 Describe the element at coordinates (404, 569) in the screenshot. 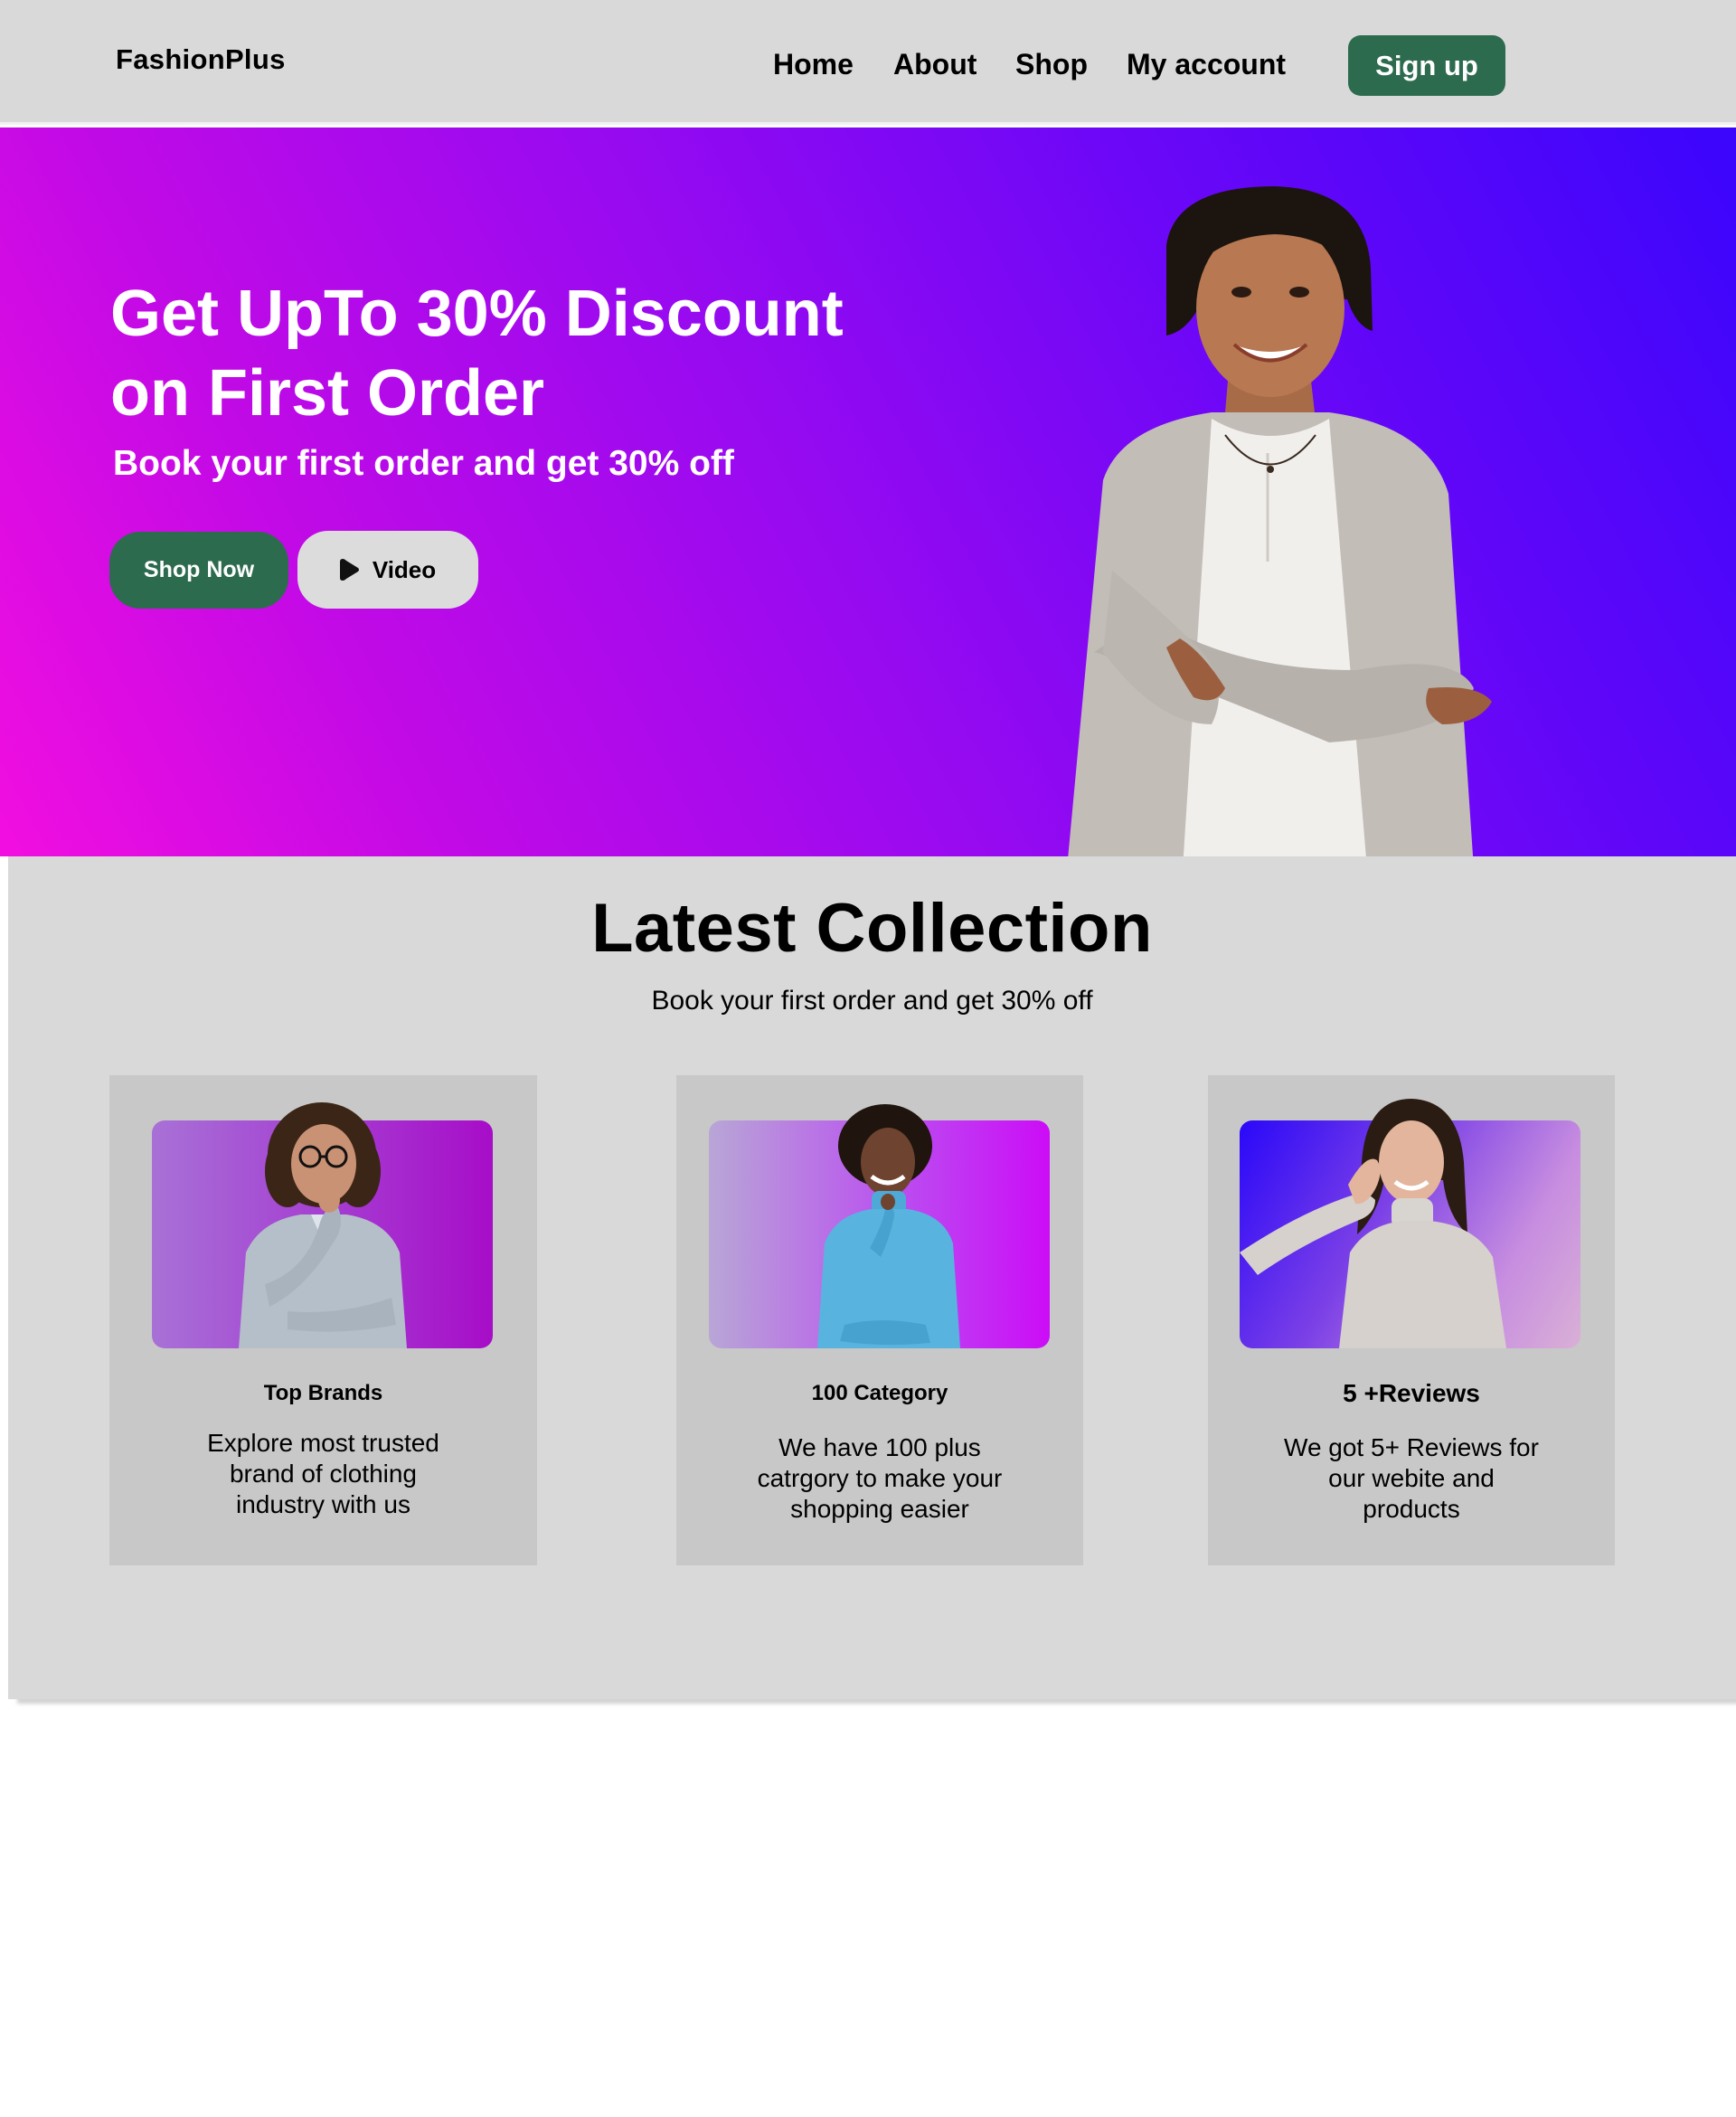

I see `video-button-label: Video` at that location.